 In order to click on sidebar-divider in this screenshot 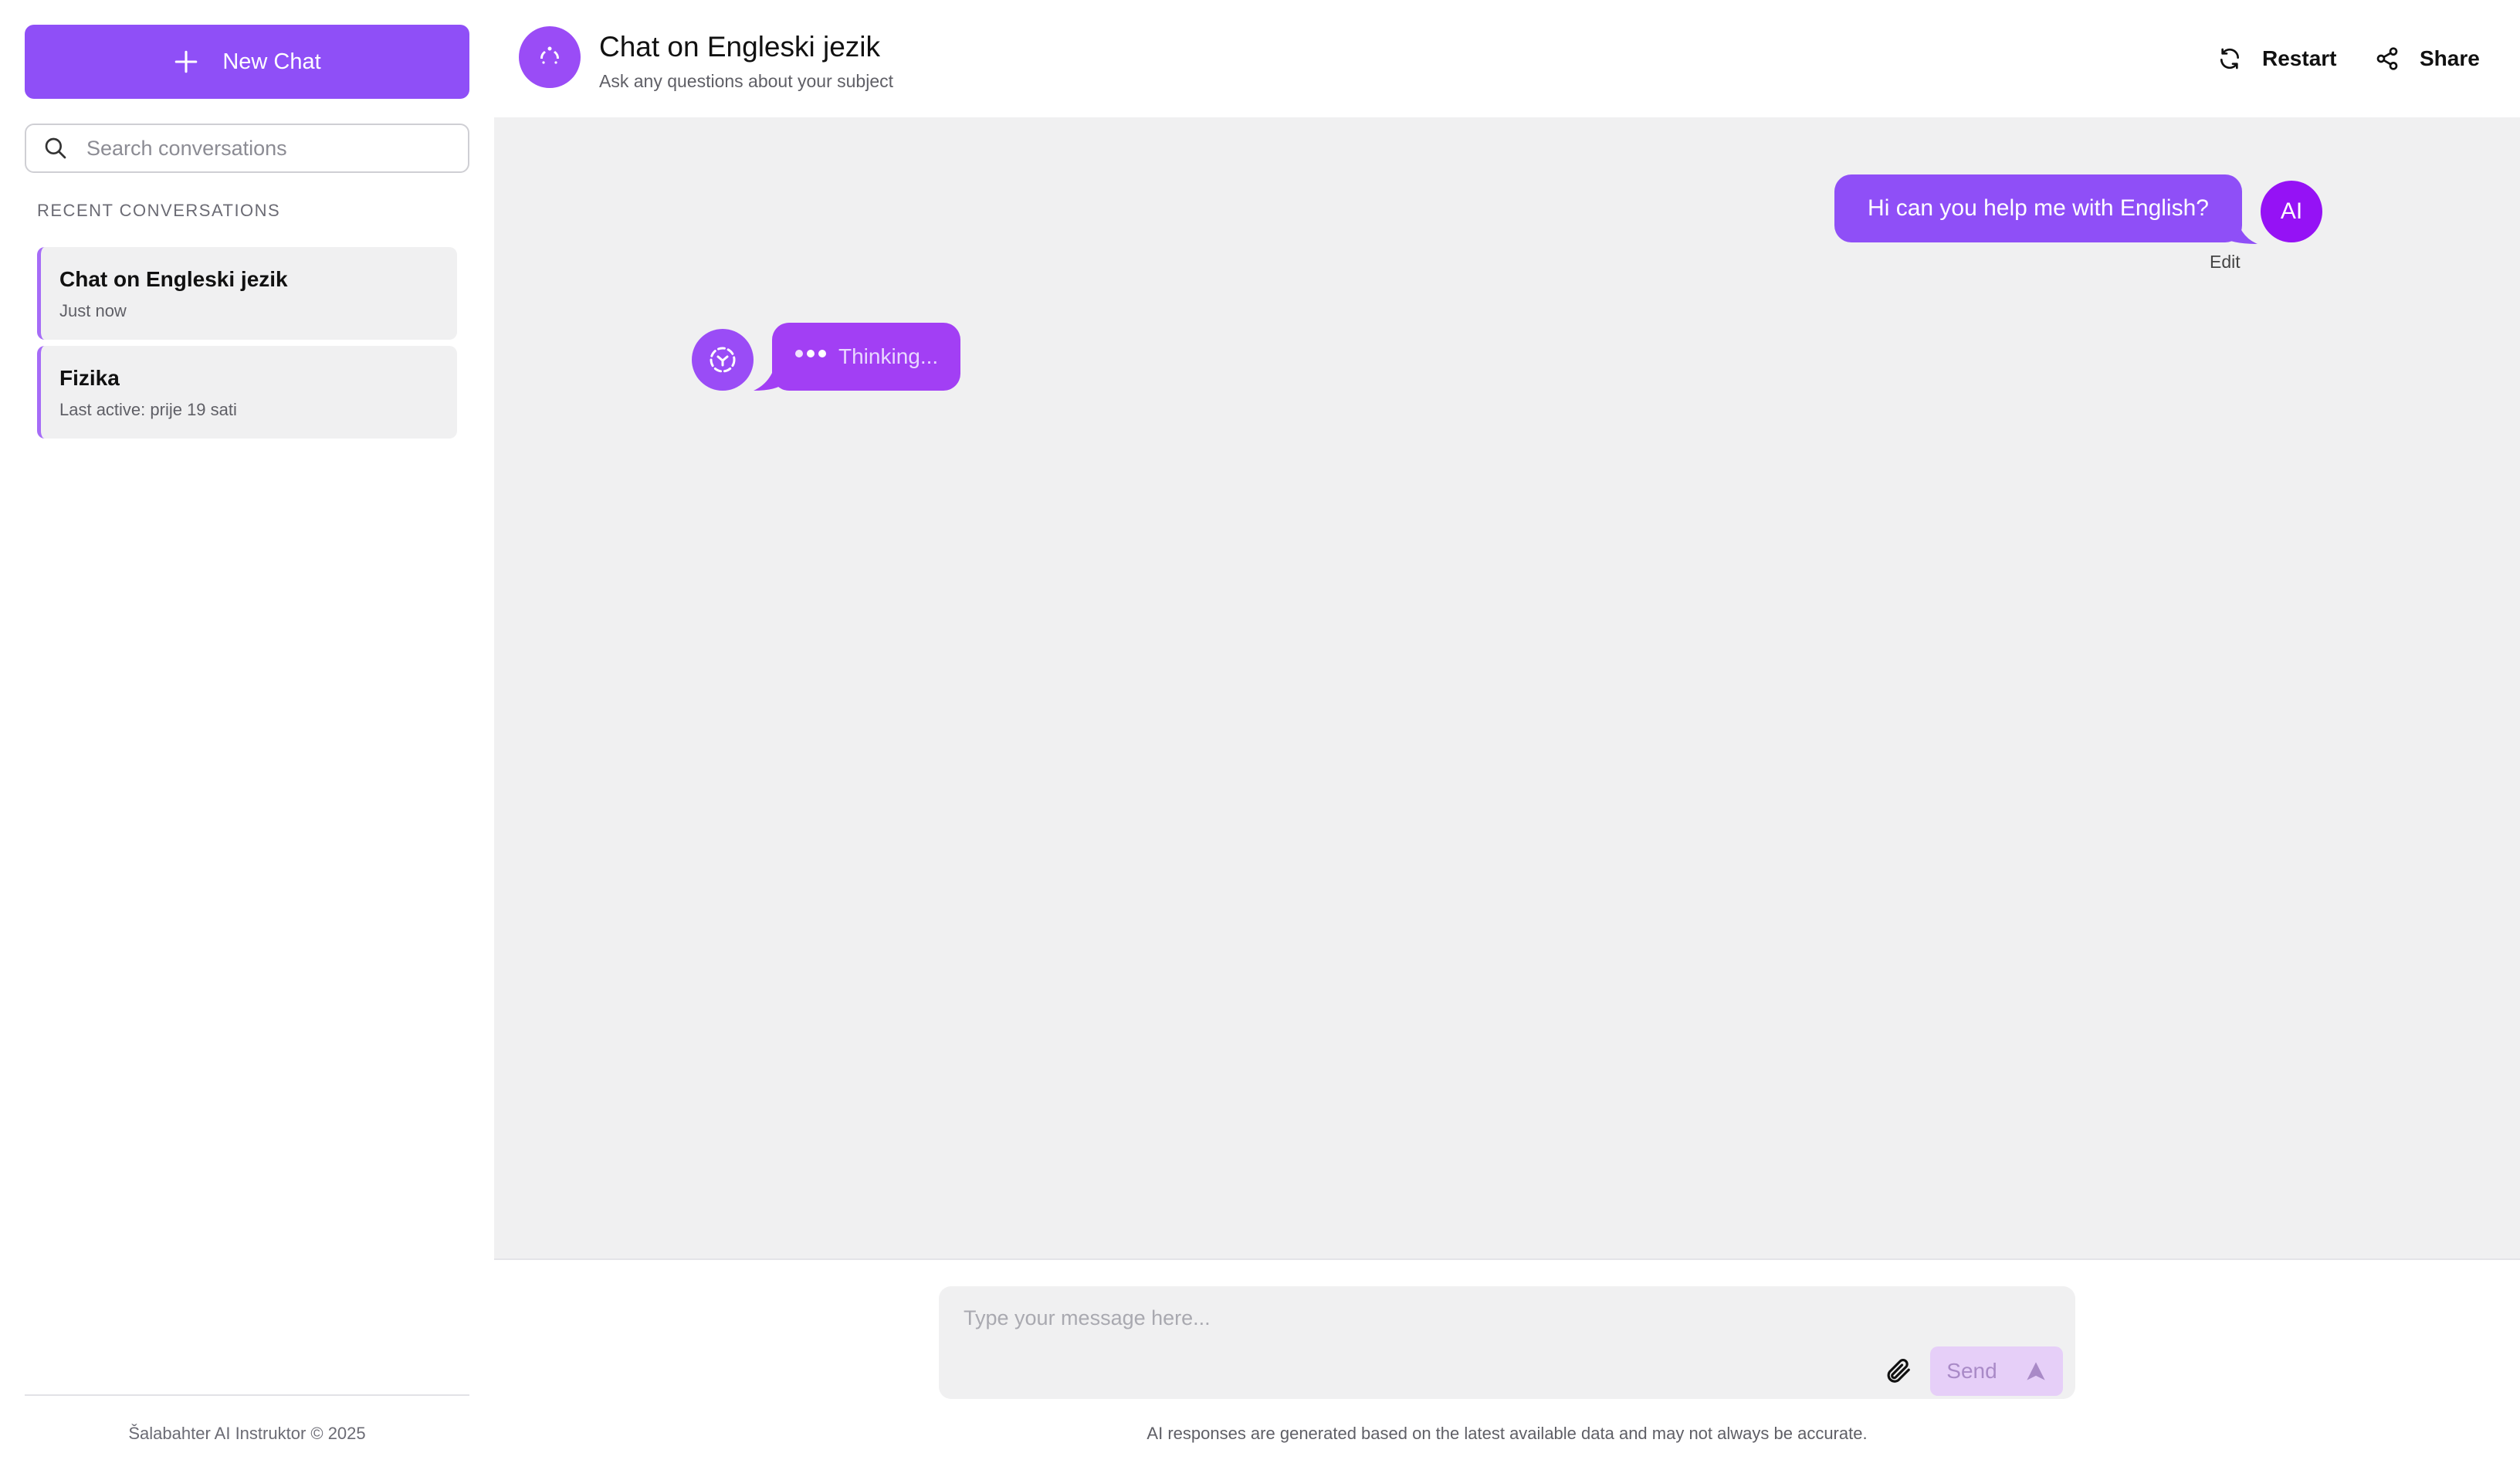, I will do `click(247, 1395)`.